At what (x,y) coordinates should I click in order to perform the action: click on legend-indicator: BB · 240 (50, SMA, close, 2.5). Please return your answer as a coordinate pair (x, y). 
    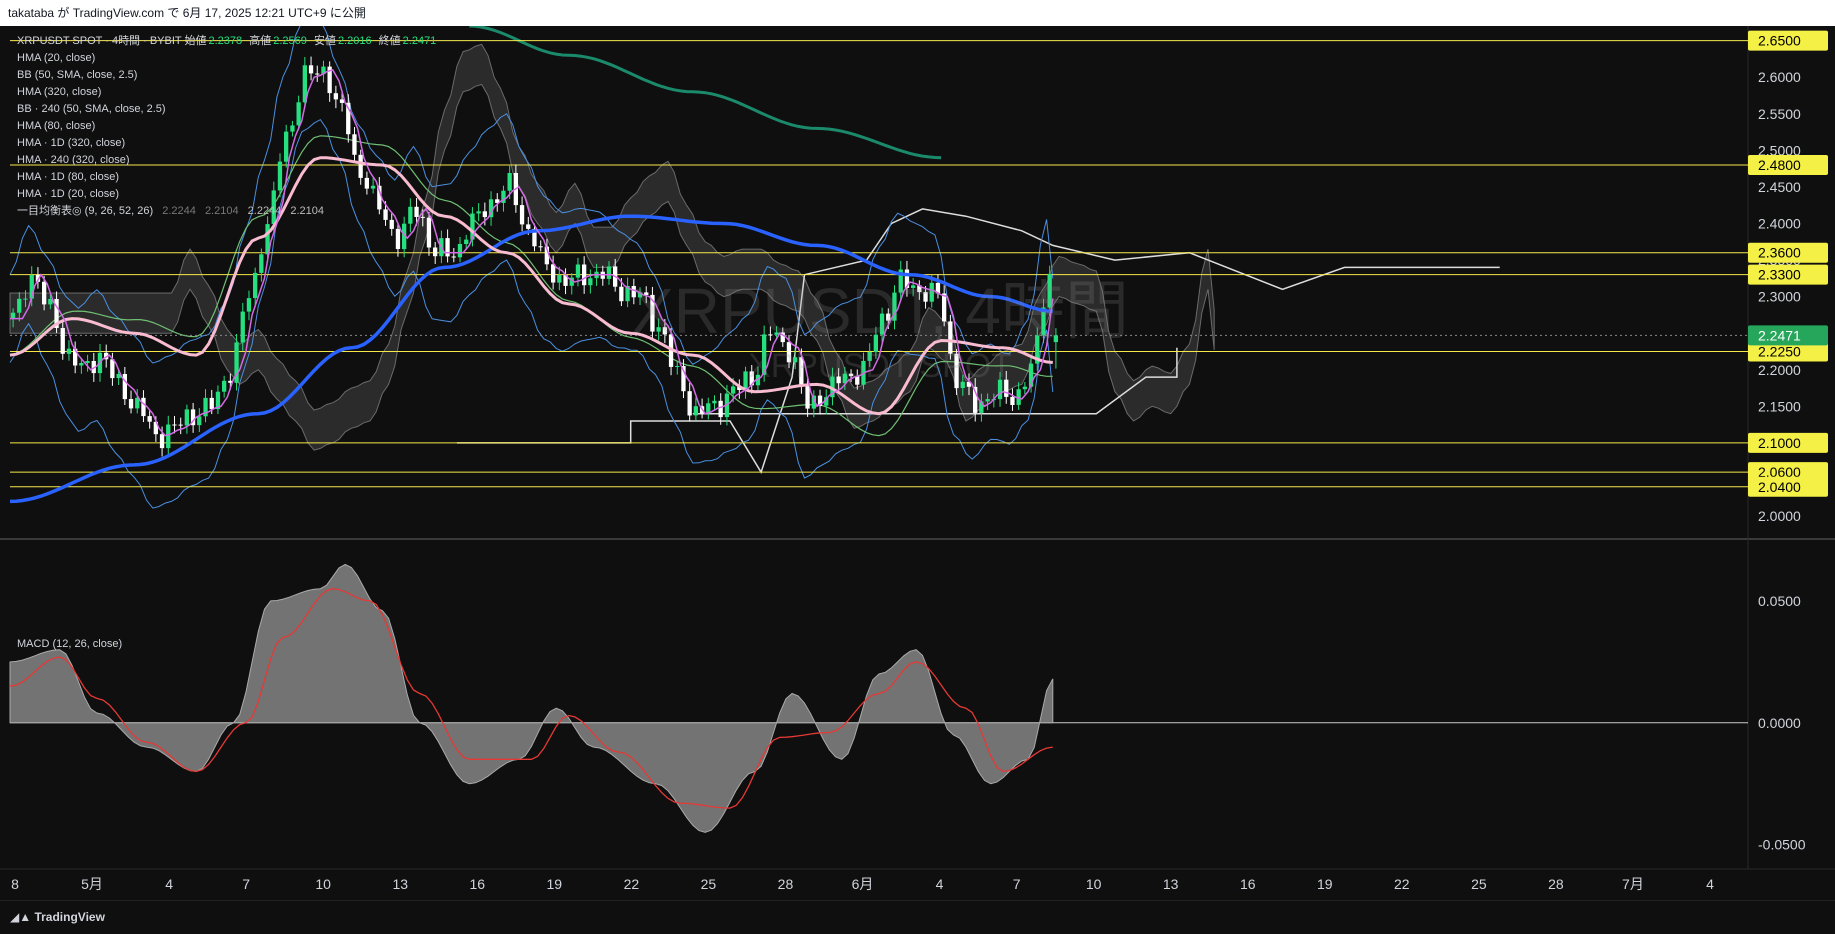
    Looking at the image, I should click on (228, 109).